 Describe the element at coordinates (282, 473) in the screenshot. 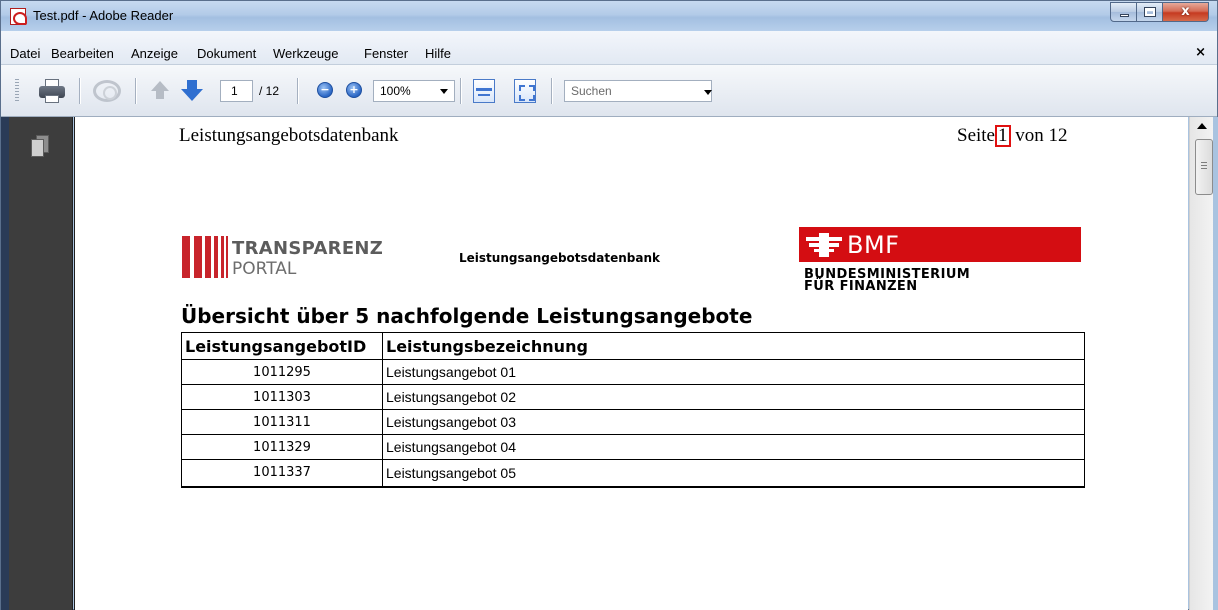

I see `cell-id: 1011337` at that location.